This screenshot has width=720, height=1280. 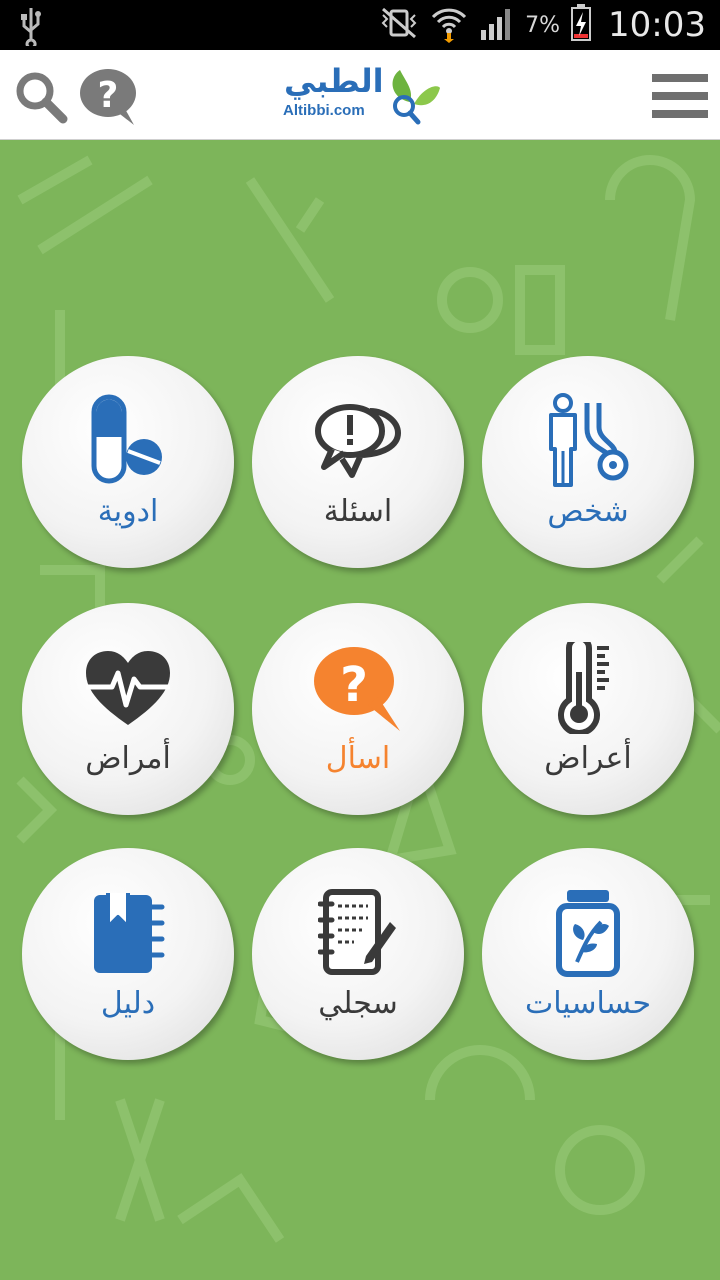 I want to click on tile-label: ادوية, so click(x=128, y=511).